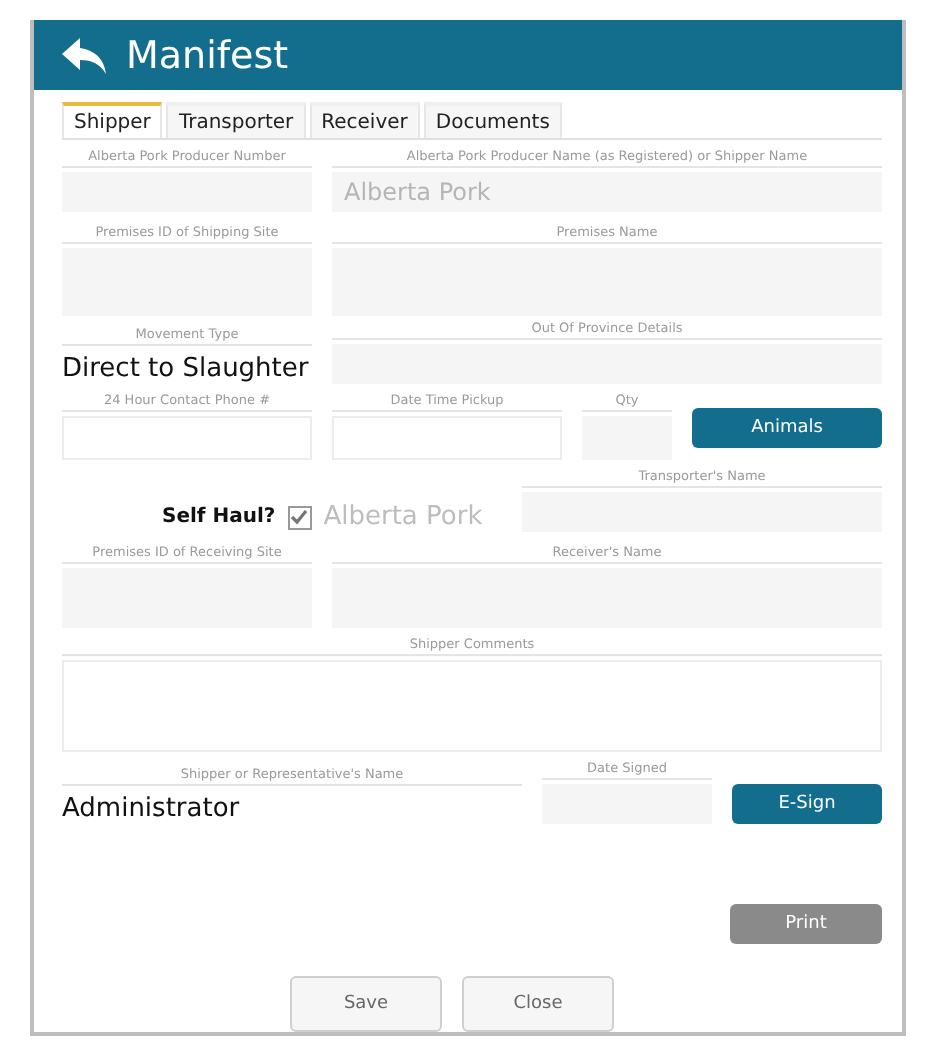 This screenshot has width=926, height=1058. I want to click on tab: Documents, so click(492, 120).